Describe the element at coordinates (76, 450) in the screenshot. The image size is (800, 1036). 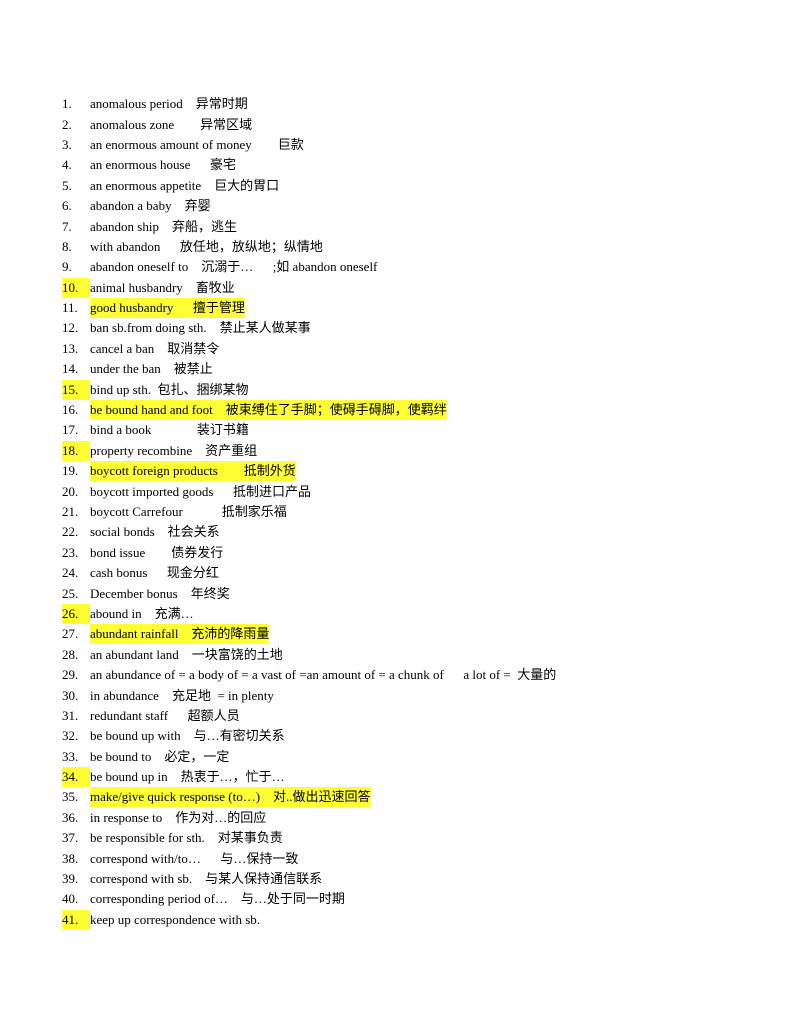
I see `item-number: 18.` at that location.